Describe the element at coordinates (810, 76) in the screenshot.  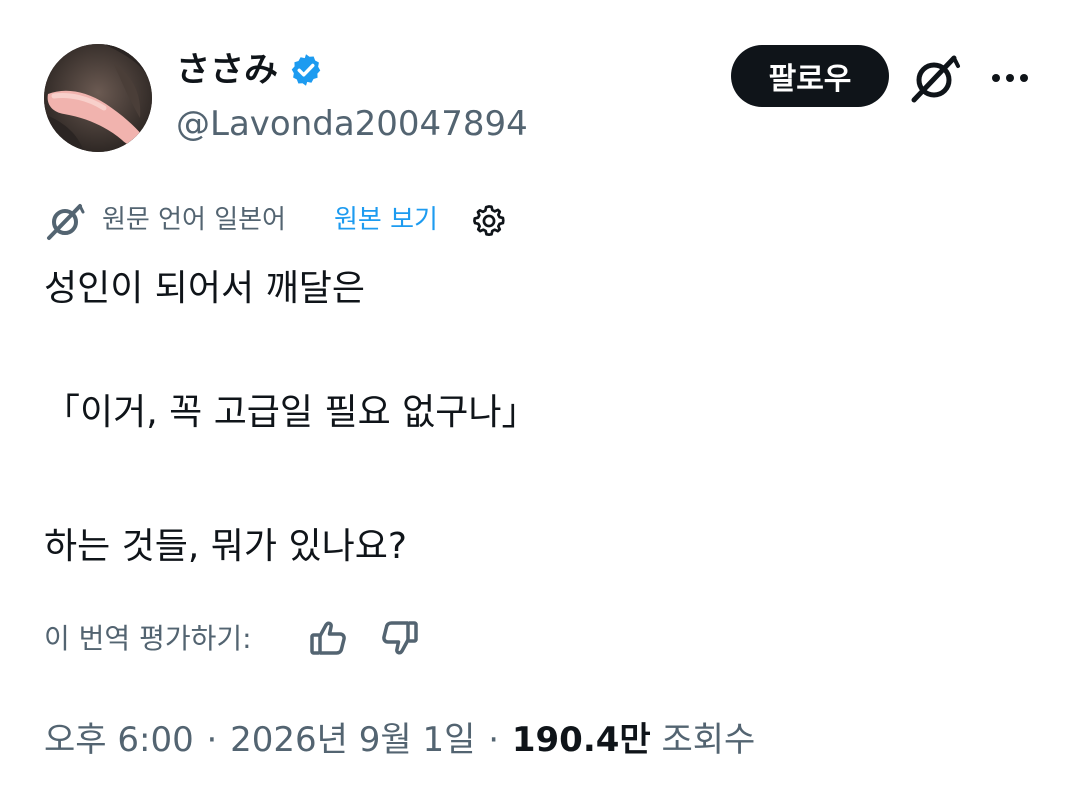
I see `follow-button: 팔로우` at that location.